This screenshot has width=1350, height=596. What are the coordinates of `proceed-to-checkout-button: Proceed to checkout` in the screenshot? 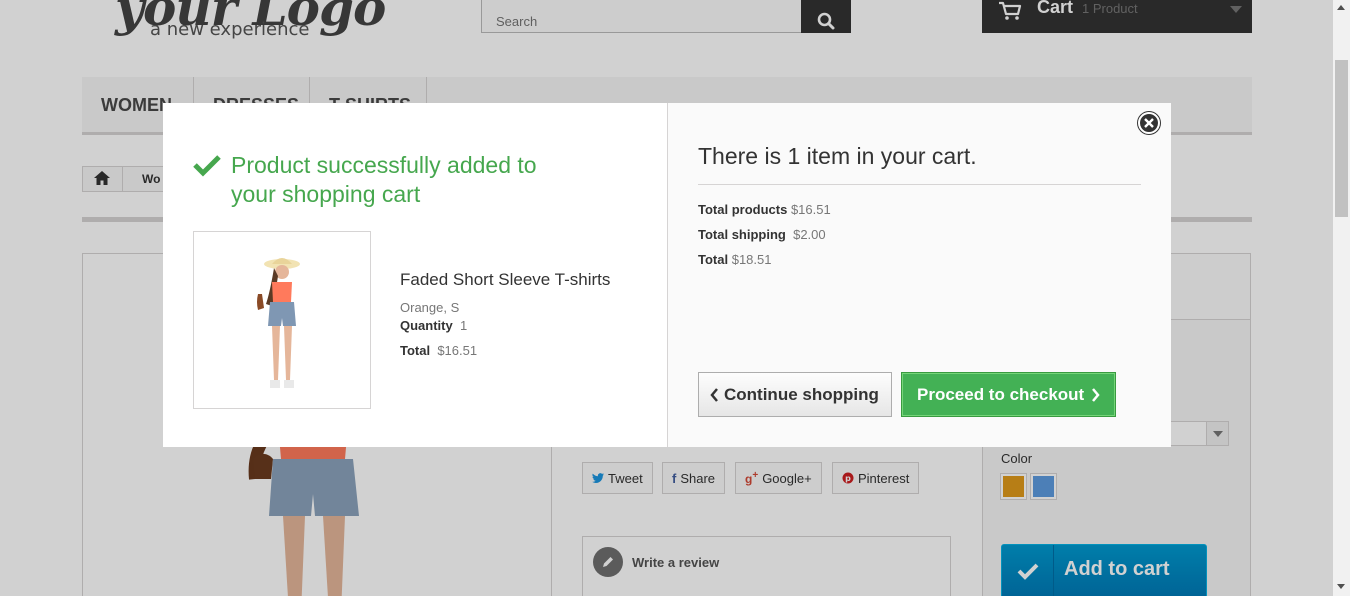 It's located at (1008, 394).